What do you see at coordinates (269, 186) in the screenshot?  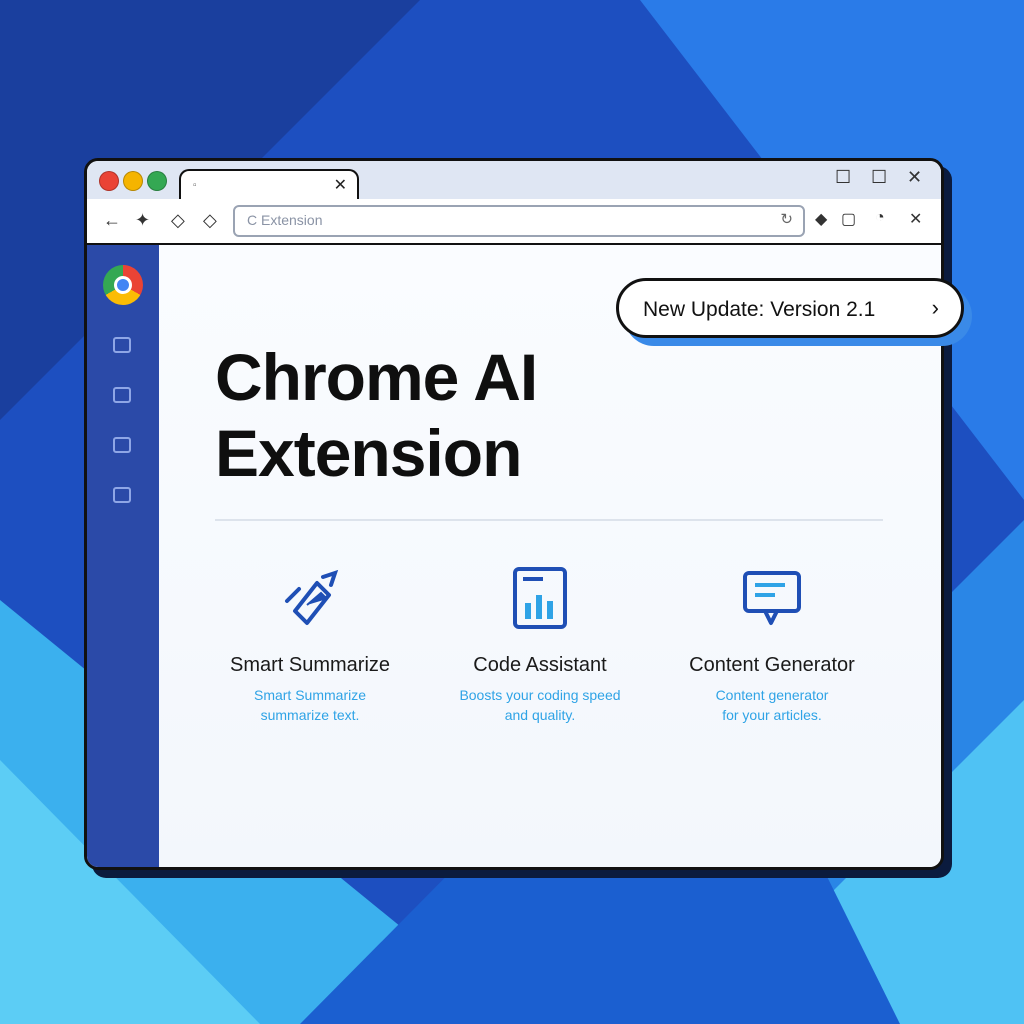 I see `tab-active: ▫ ✕` at bounding box center [269, 186].